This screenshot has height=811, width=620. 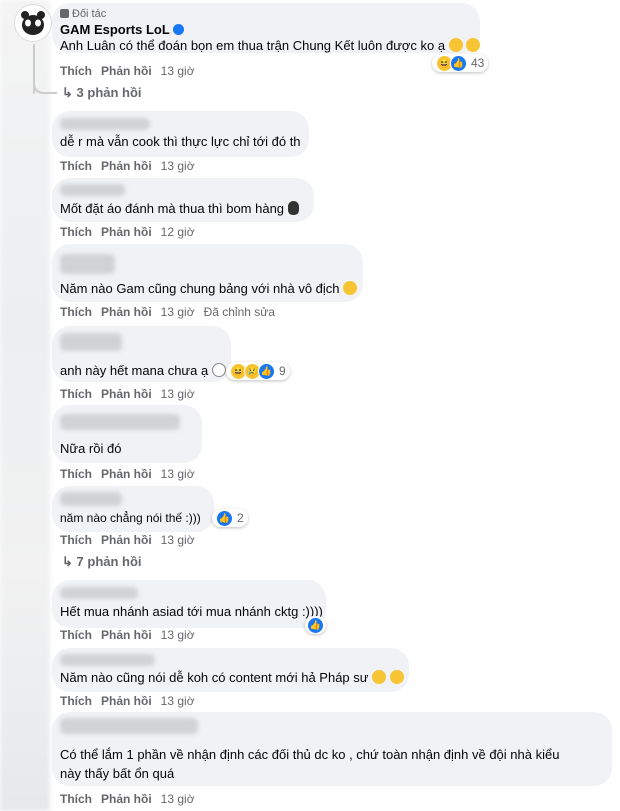 What do you see at coordinates (178, 29) in the screenshot?
I see `verified-icon` at bounding box center [178, 29].